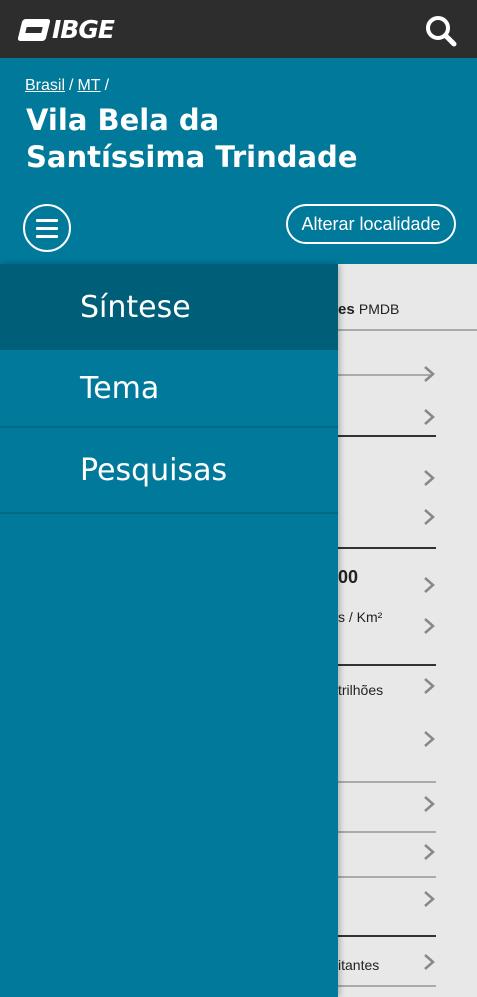  What do you see at coordinates (360, 617) in the screenshot?
I see `density-unit: s / Km²` at bounding box center [360, 617].